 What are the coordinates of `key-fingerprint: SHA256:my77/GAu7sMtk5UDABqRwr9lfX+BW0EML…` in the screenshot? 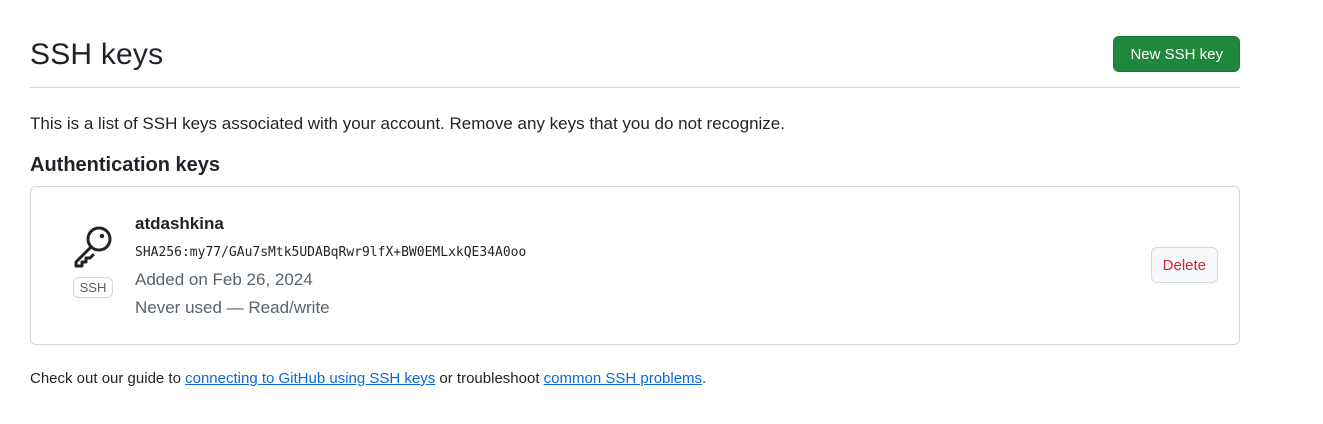 It's located at (331, 252).